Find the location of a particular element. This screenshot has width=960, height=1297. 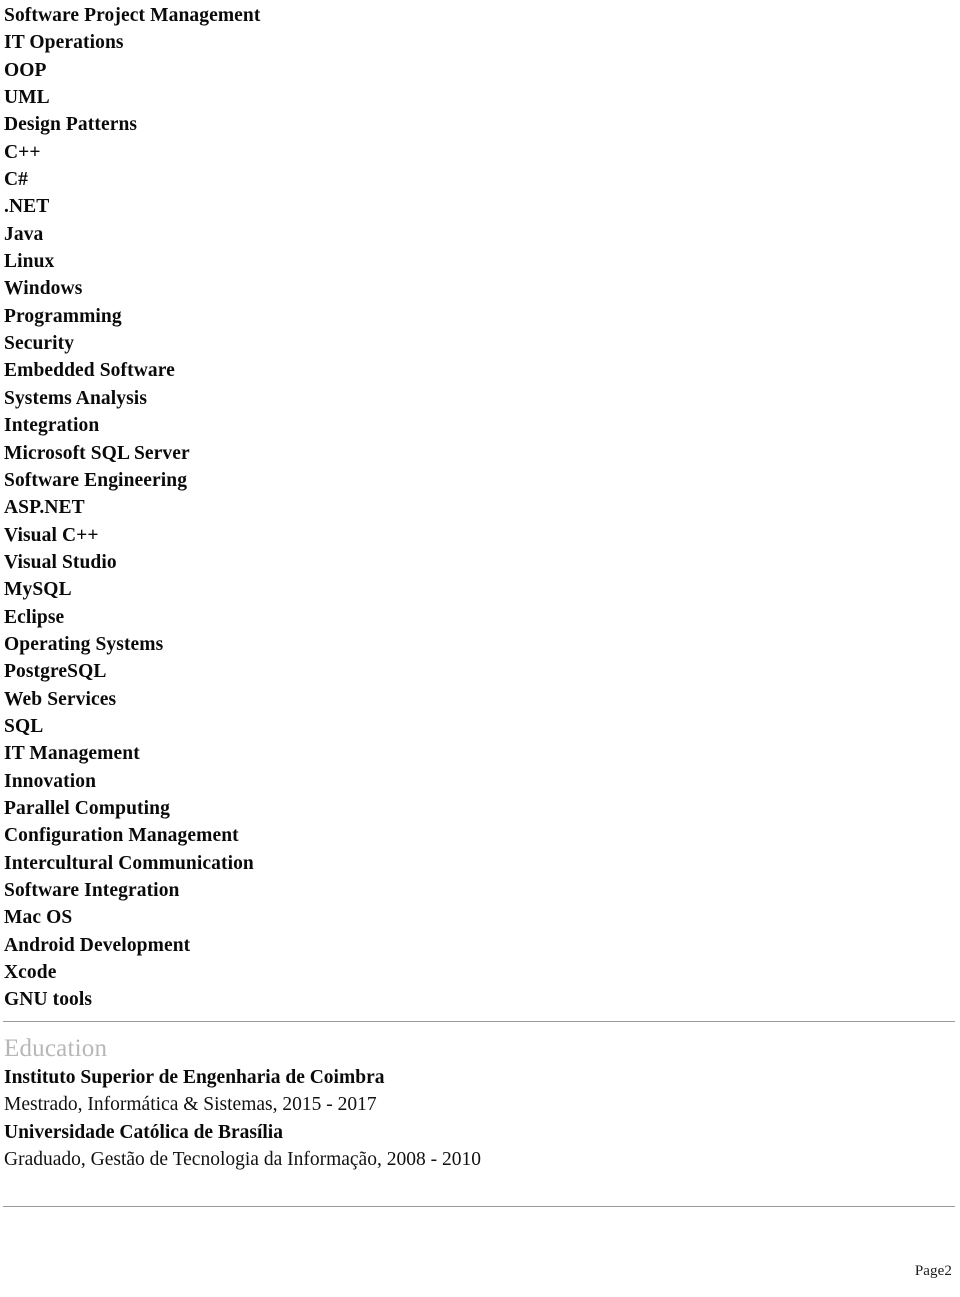

list-item: Design Patterns is located at coordinates (71, 125).